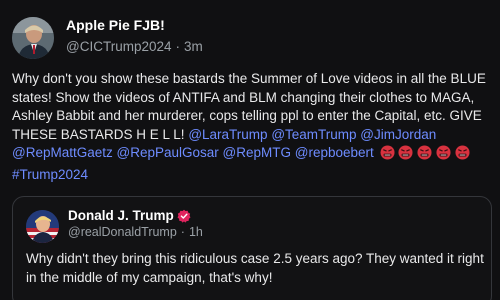 The width and height of the screenshot is (500, 300). I want to click on quoted-post-meta: @realDonaldTrump · 1h, so click(135, 232).